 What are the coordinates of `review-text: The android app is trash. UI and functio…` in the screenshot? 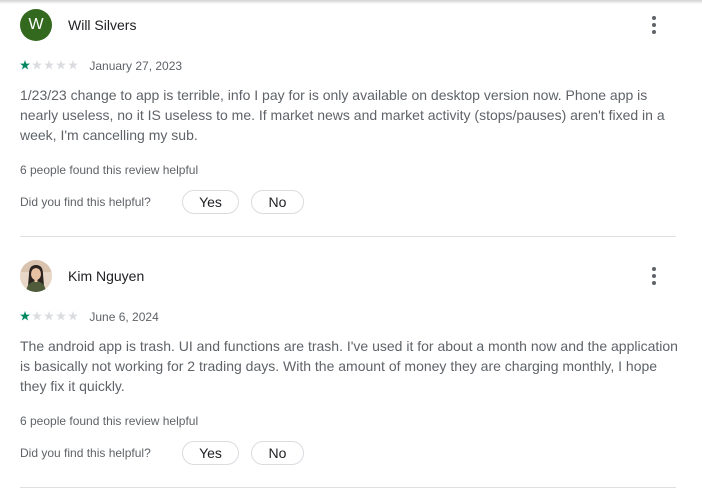 It's located at (349, 366).